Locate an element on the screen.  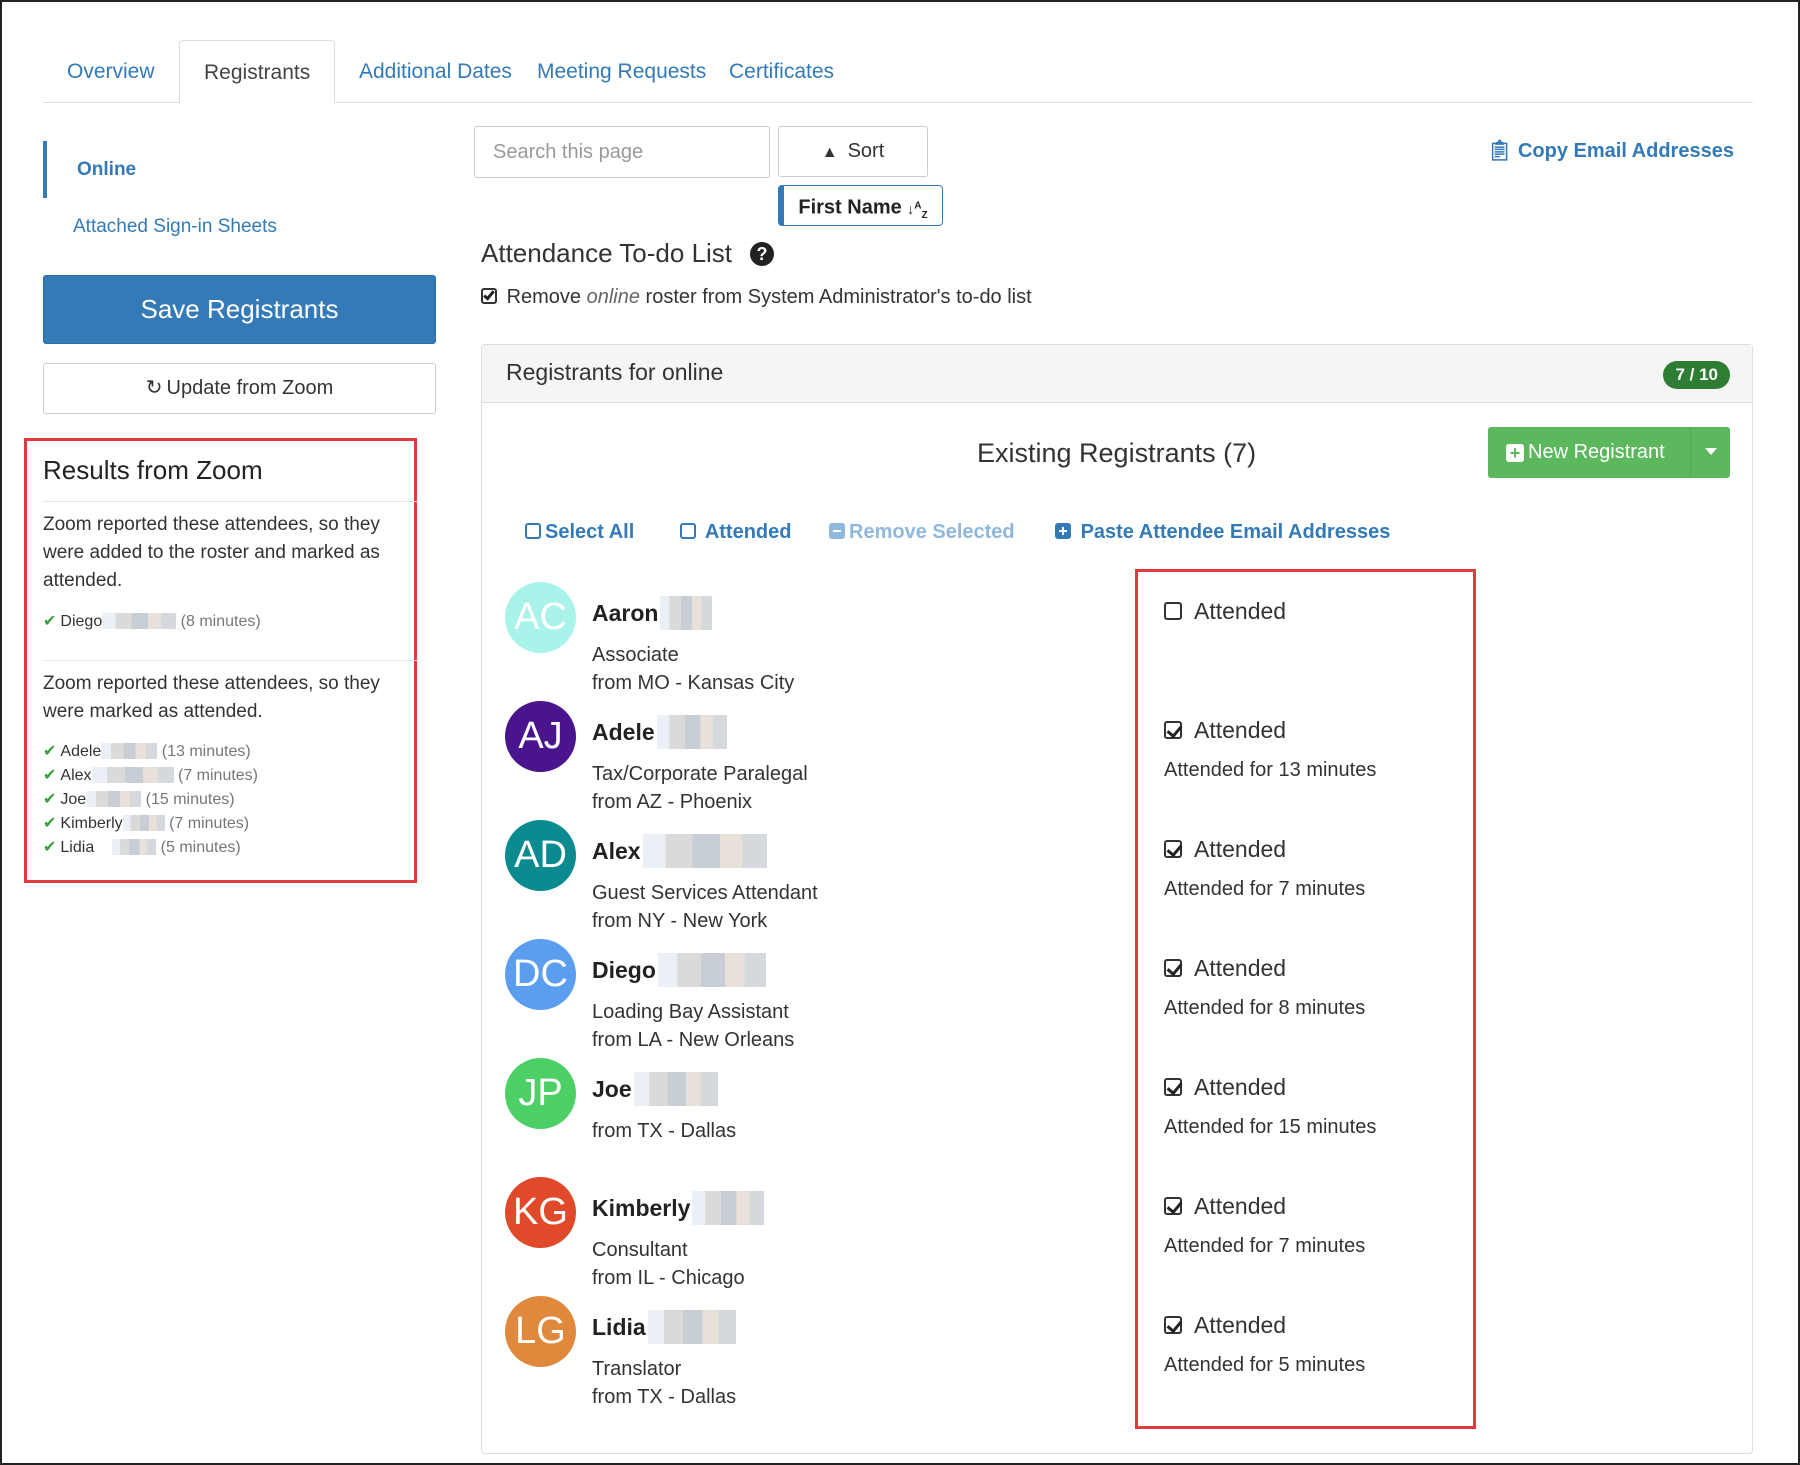
avatar: DC is located at coordinates (540, 974).